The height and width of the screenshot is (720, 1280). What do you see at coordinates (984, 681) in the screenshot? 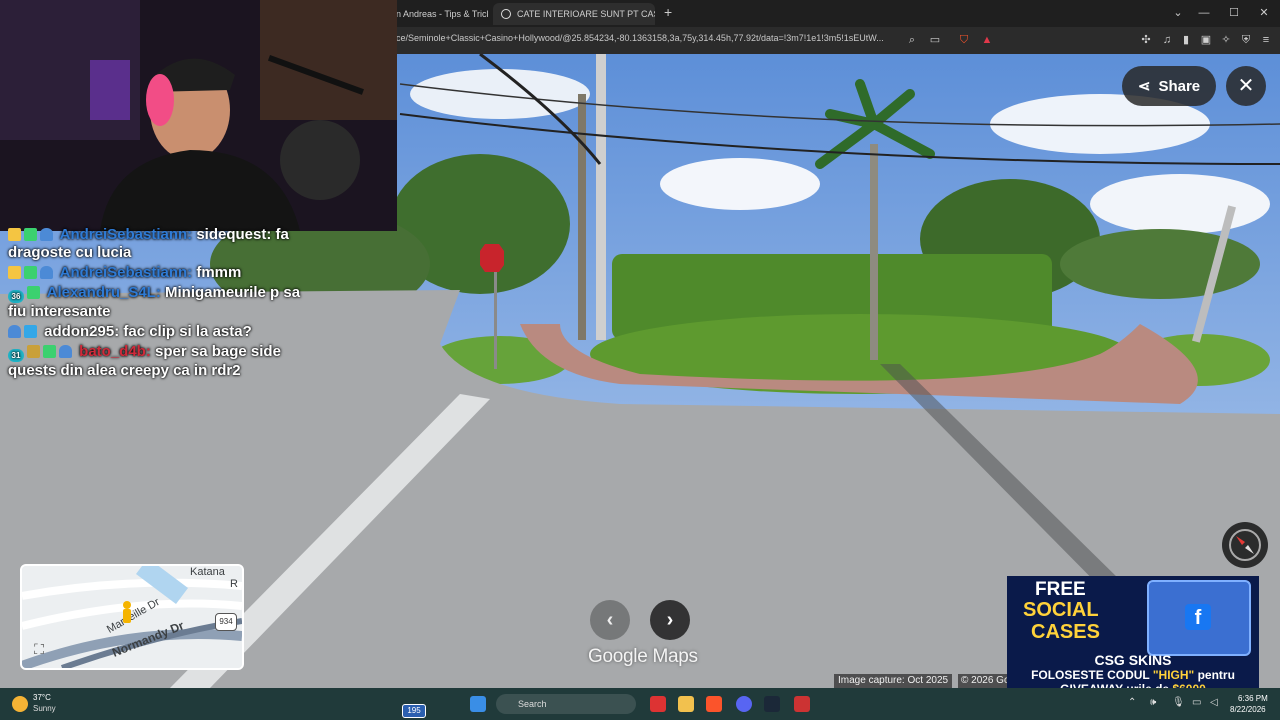
I see `copyright-text: © 2026 Go` at bounding box center [984, 681].